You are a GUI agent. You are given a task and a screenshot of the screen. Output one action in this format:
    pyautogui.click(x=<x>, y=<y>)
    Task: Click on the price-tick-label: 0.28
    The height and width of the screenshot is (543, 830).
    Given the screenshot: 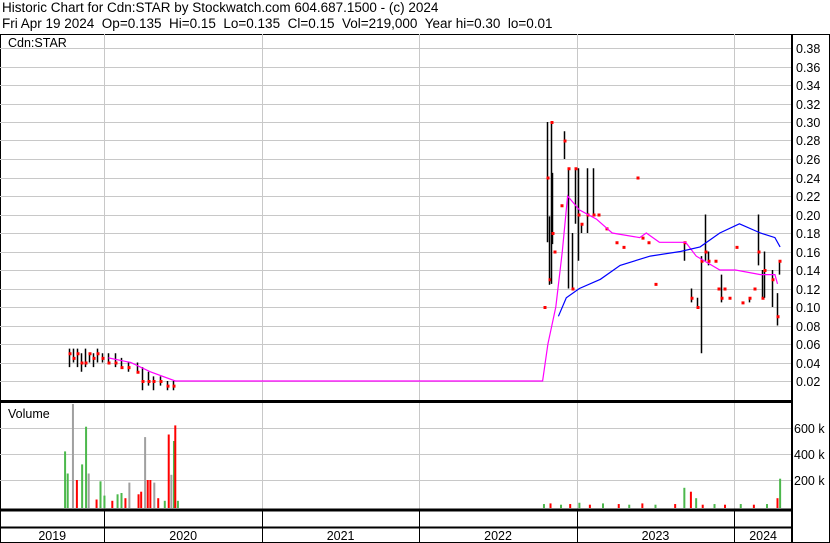 What is the action you would take?
    pyautogui.click(x=808, y=141)
    